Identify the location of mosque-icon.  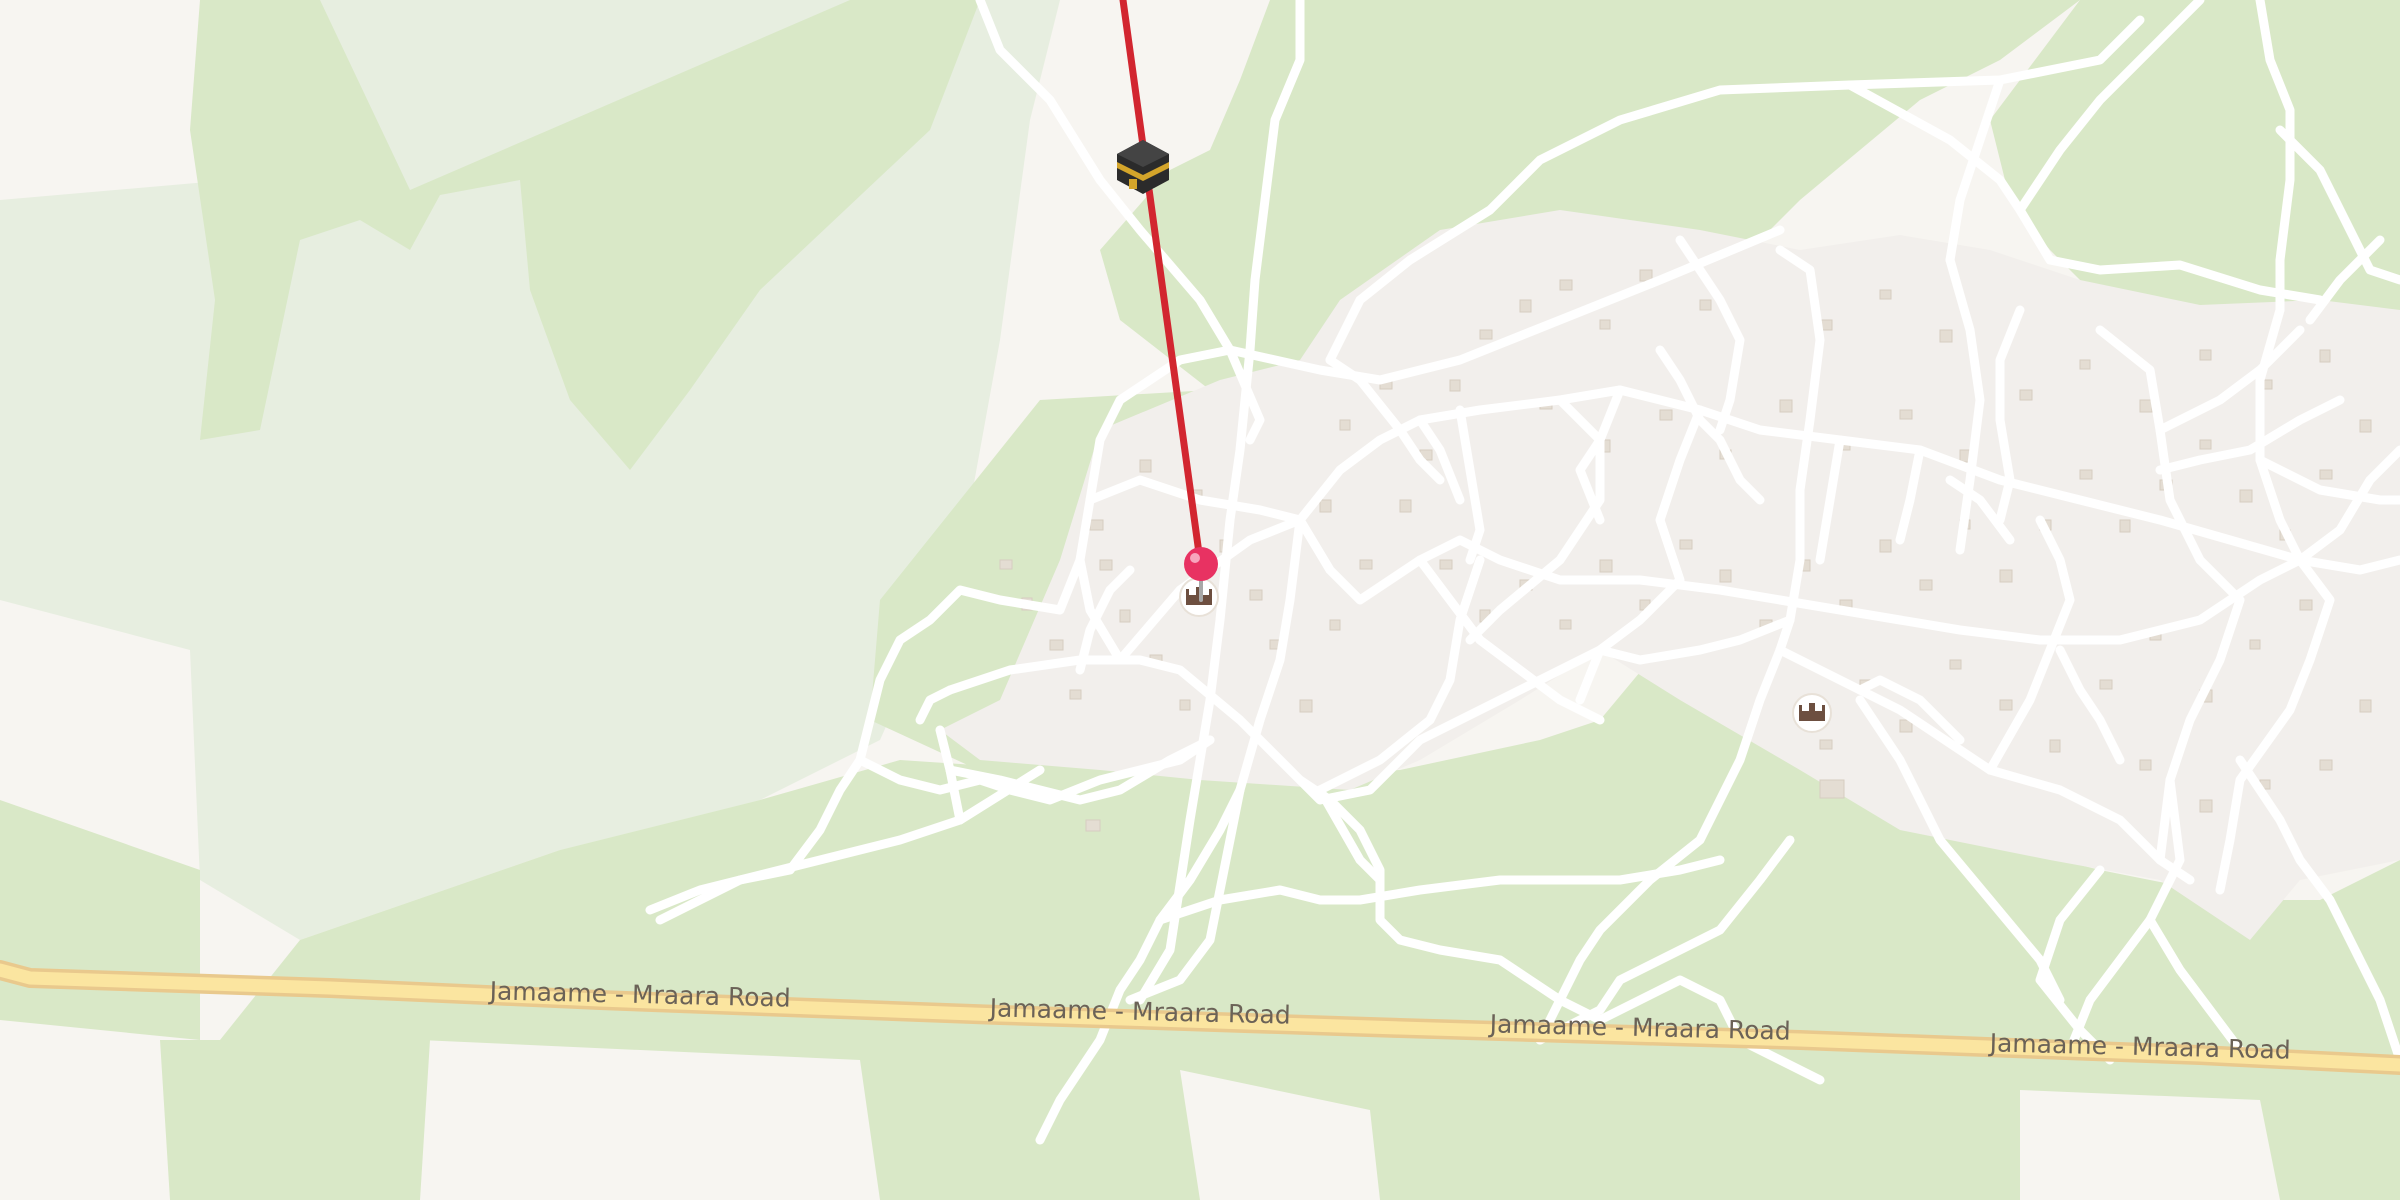
(1812, 713).